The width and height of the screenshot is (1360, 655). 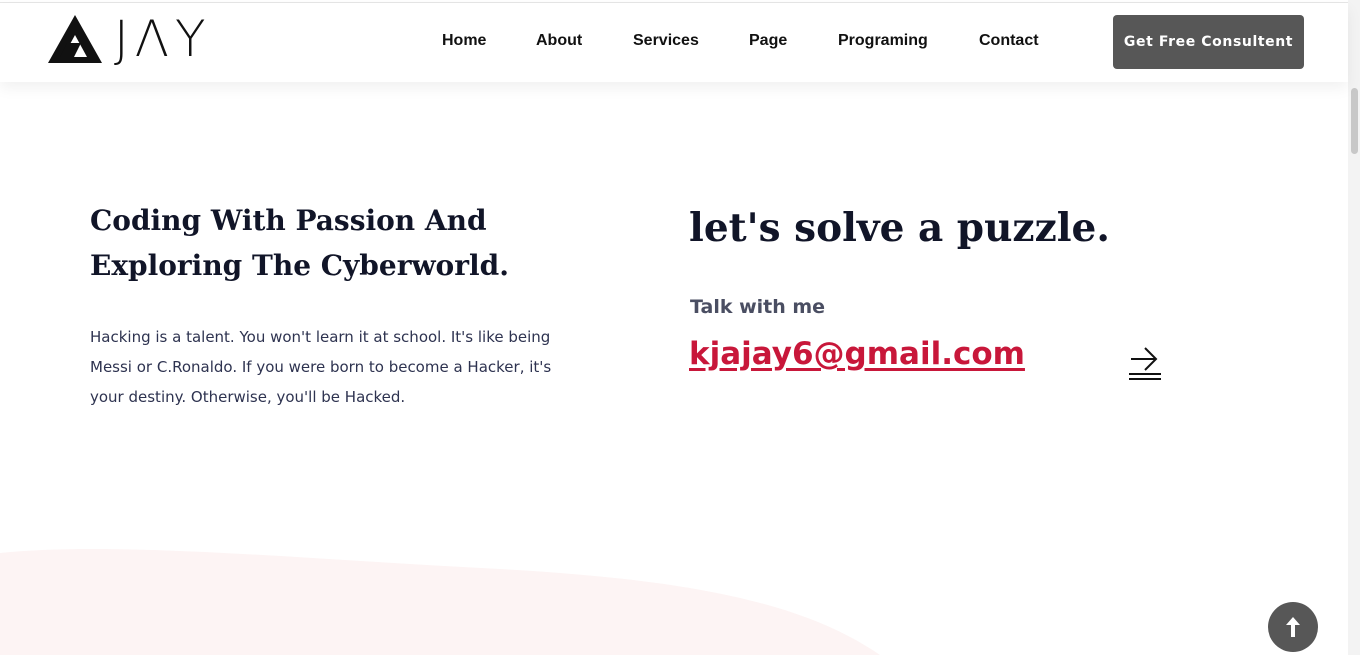 I want to click on nav-page: Page, so click(x=768, y=41).